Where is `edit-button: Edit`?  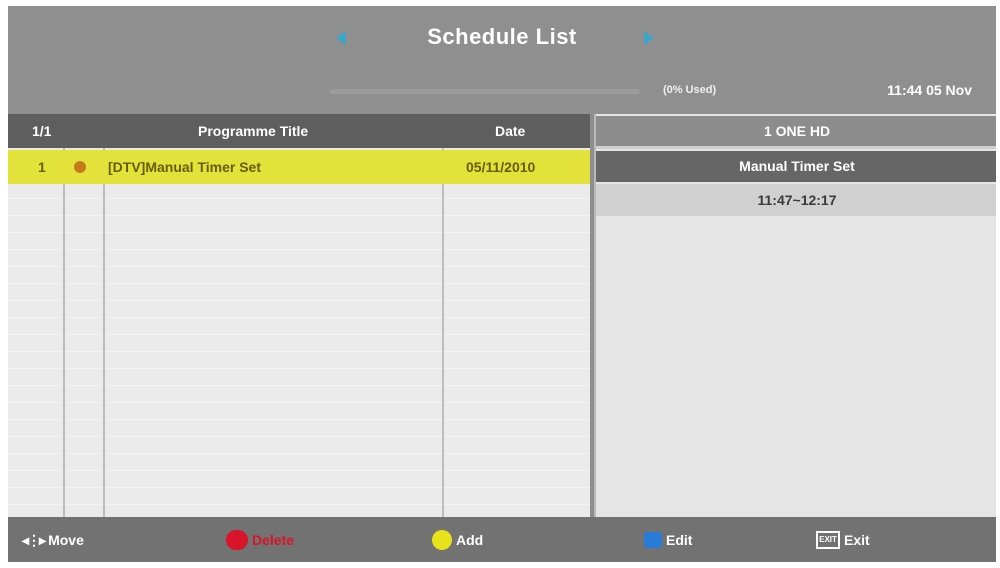
edit-button: Edit is located at coordinates (668, 540).